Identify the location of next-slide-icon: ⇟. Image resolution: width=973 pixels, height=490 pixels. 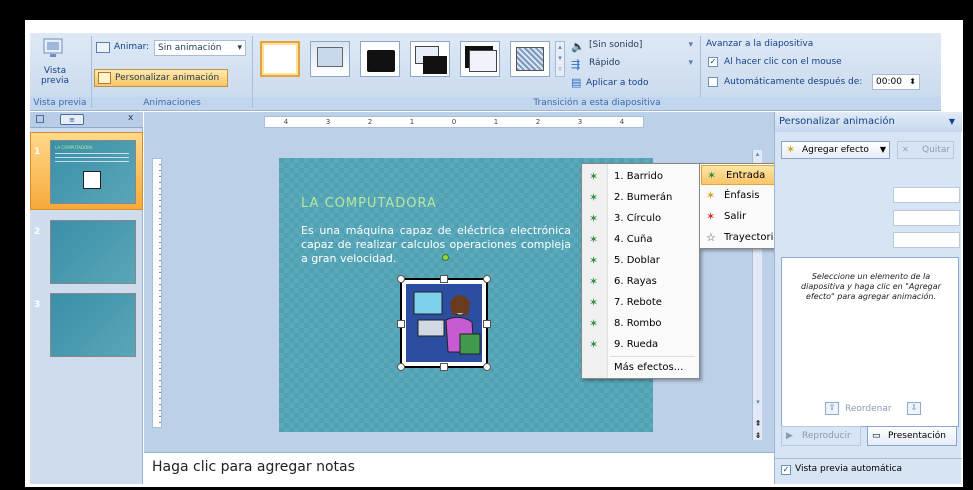
(758, 435).